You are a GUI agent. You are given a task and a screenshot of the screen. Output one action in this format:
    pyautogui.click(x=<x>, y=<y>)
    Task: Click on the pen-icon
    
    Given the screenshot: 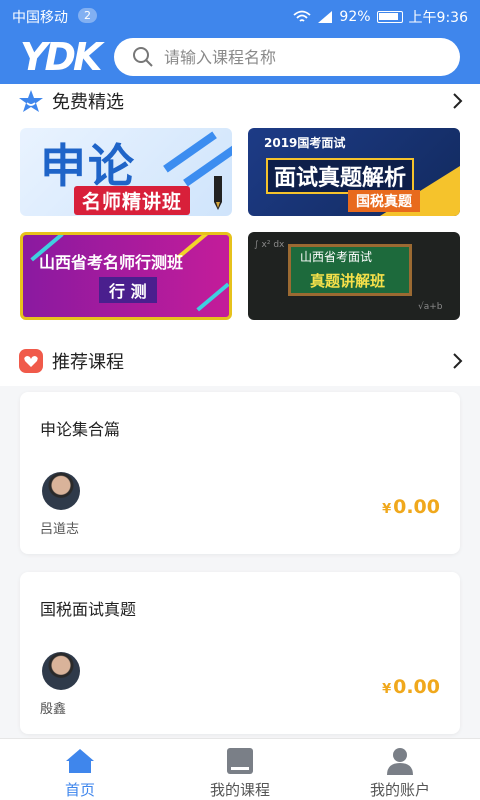 What is the action you would take?
    pyautogui.click(x=218, y=193)
    